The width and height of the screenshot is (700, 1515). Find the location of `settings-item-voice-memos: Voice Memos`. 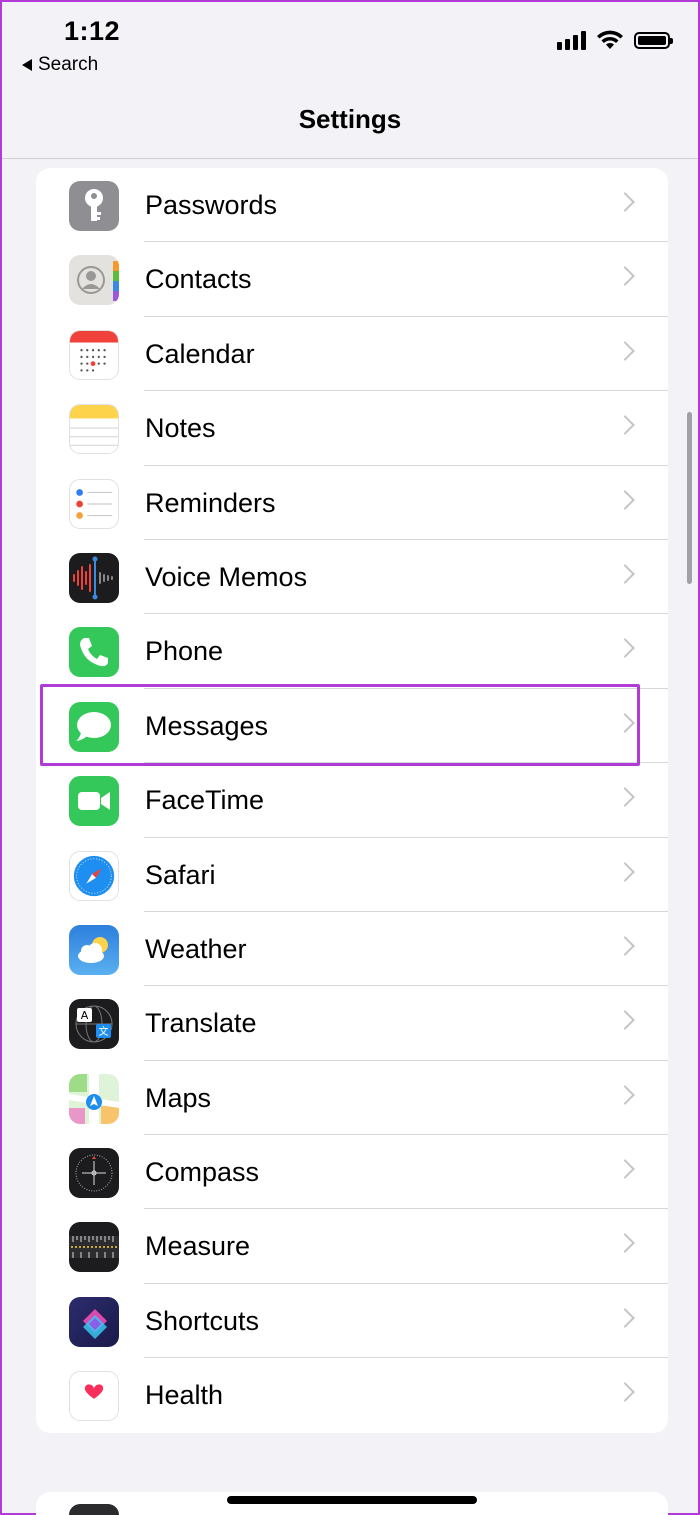

settings-item-voice-memos: Voice Memos is located at coordinates (352, 577).